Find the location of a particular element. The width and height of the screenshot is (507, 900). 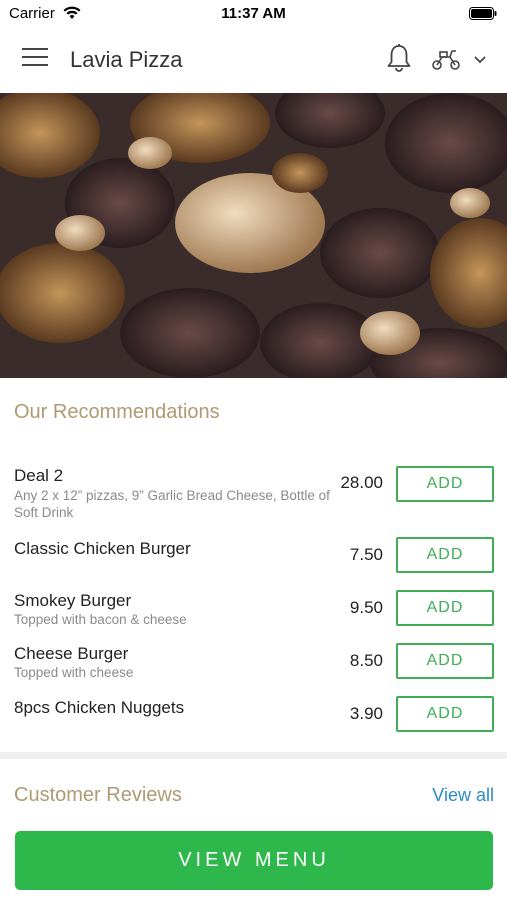

status-bar: Carrier 11:37 AM is located at coordinates (253, 14).